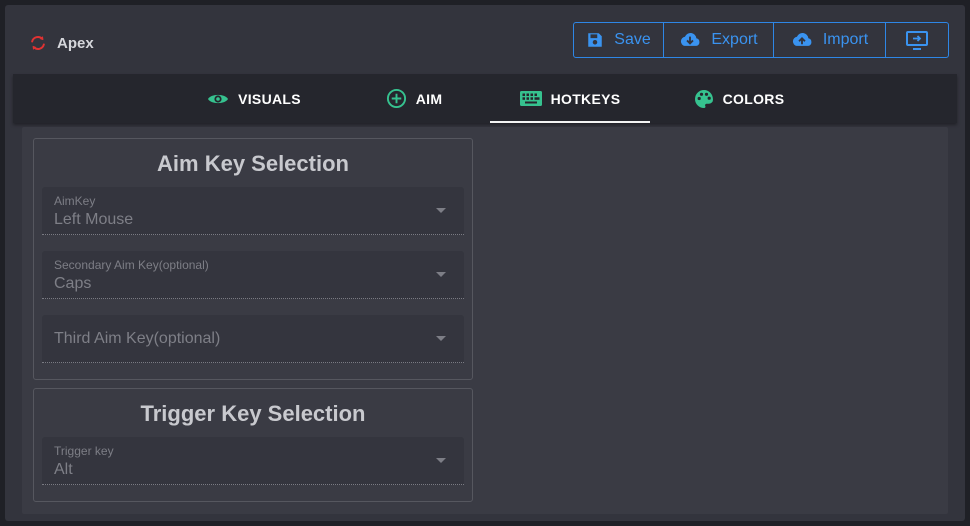 This screenshot has width=970, height=526. I want to click on import-button: Import, so click(830, 40).